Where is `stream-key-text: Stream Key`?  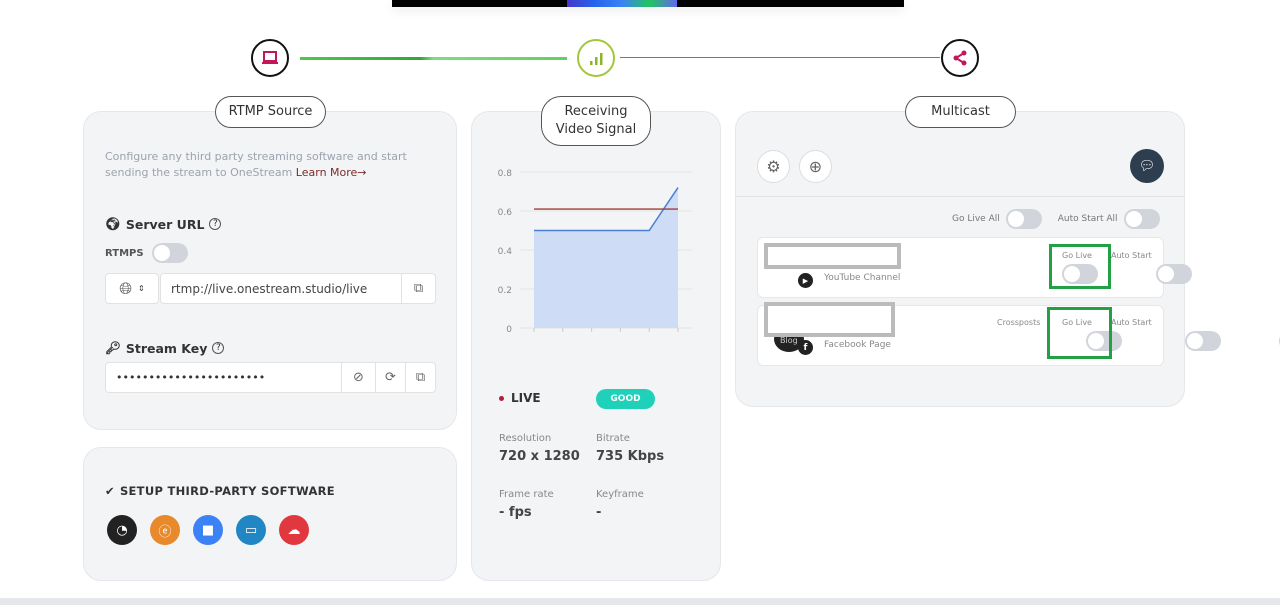 stream-key-text: Stream Key is located at coordinates (166, 348).